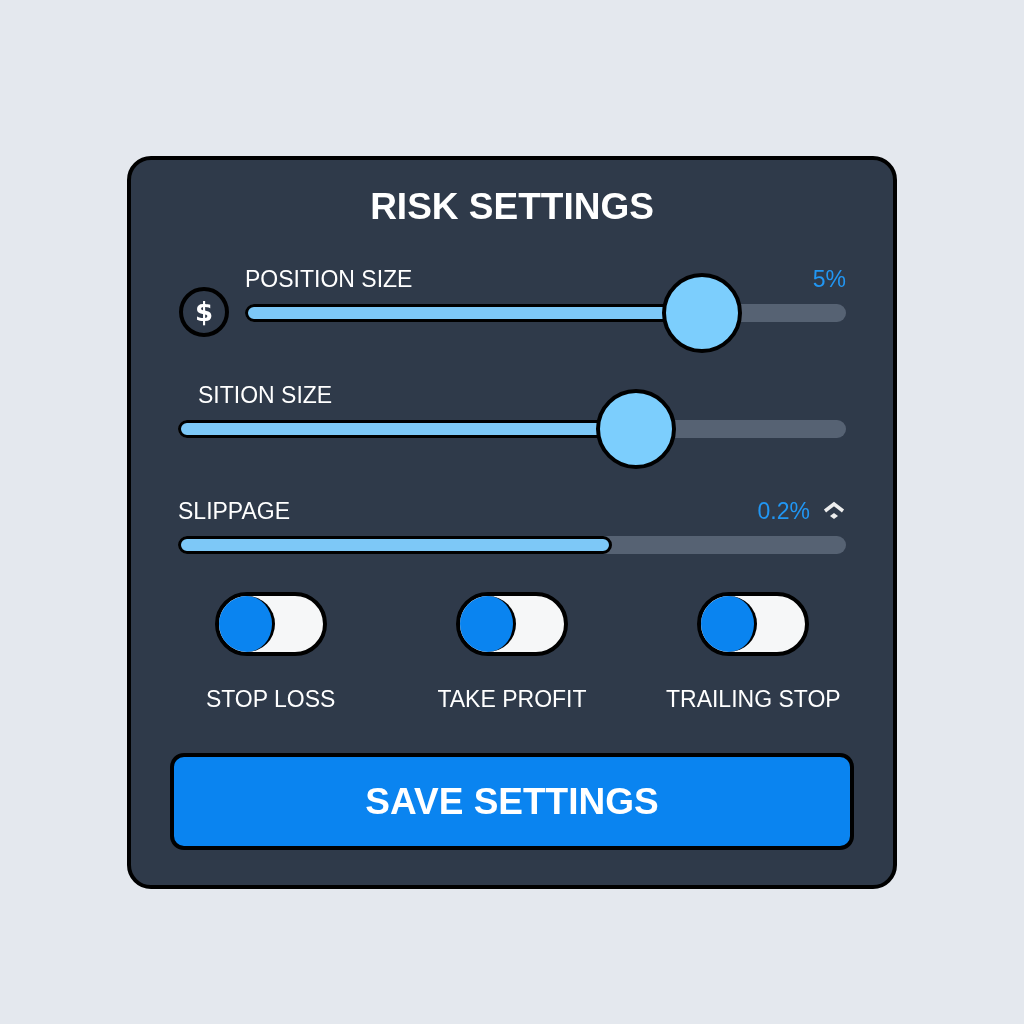 This screenshot has width=1024, height=1024. I want to click on slider-label: SITION SIZE, so click(265, 395).